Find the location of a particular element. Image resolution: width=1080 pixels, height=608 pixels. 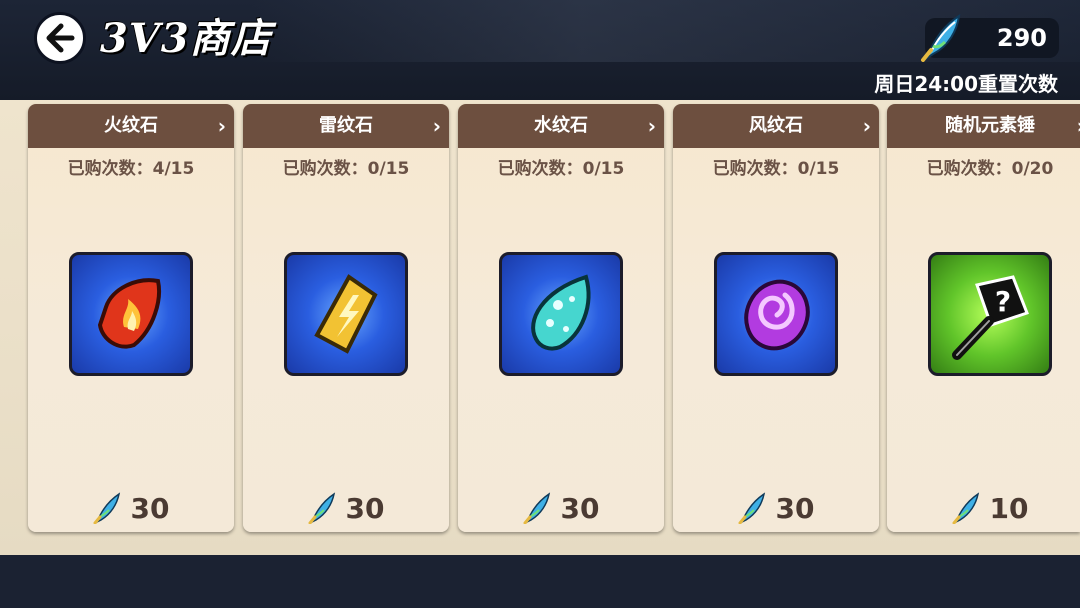

thunder-rune-stone-icon is located at coordinates (346, 314).